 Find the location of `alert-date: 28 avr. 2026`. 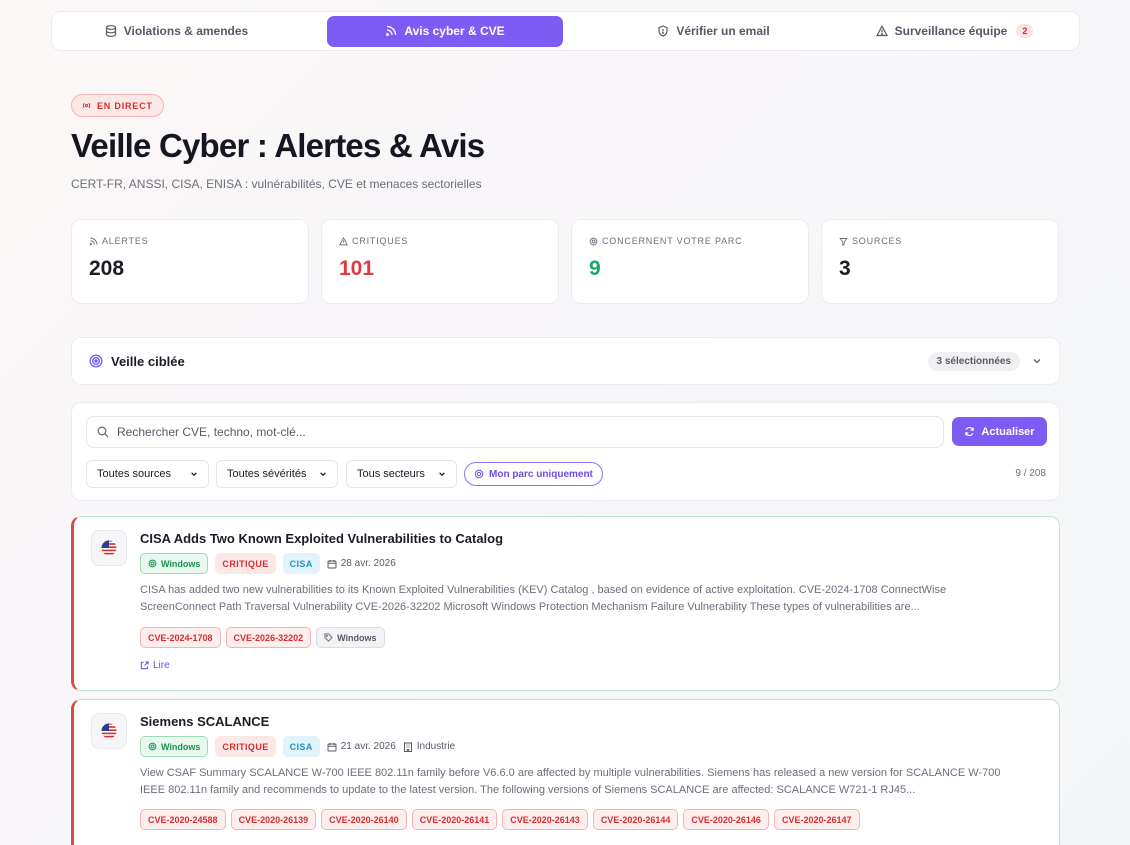

alert-date: 28 avr. 2026 is located at coordinates (361, 563).